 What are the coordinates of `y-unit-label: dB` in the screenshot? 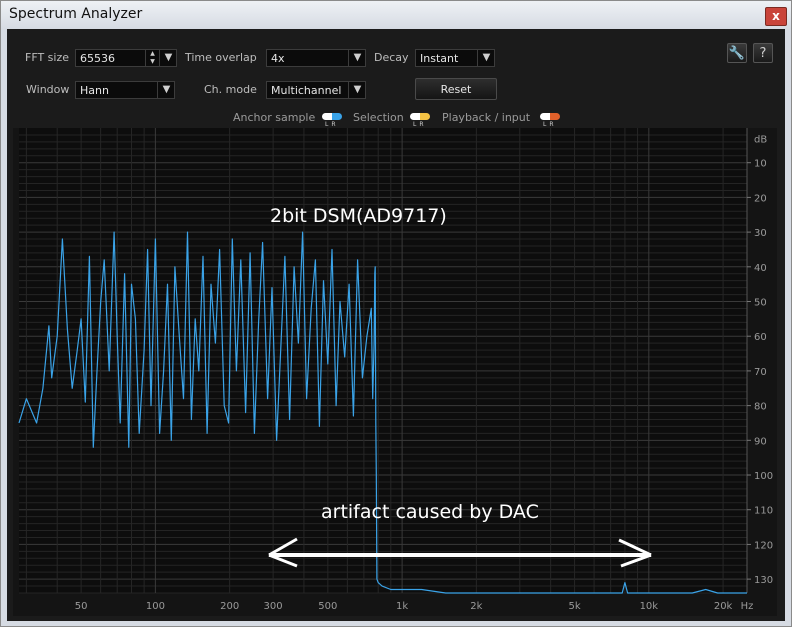 It's located at (760, 139).